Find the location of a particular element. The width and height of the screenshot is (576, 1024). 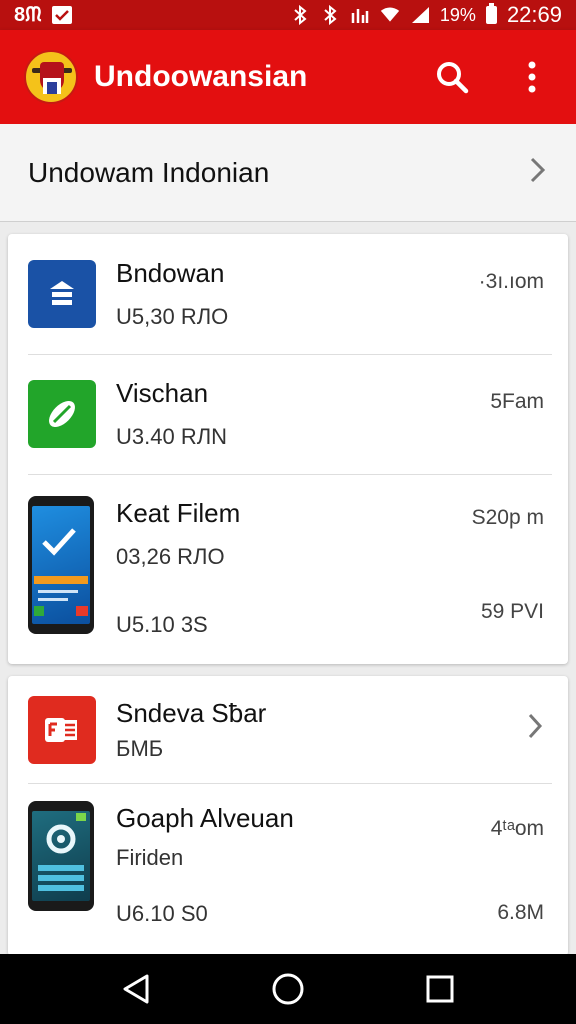

item-subtitle: БМБ is located at coordinates (140, 748).